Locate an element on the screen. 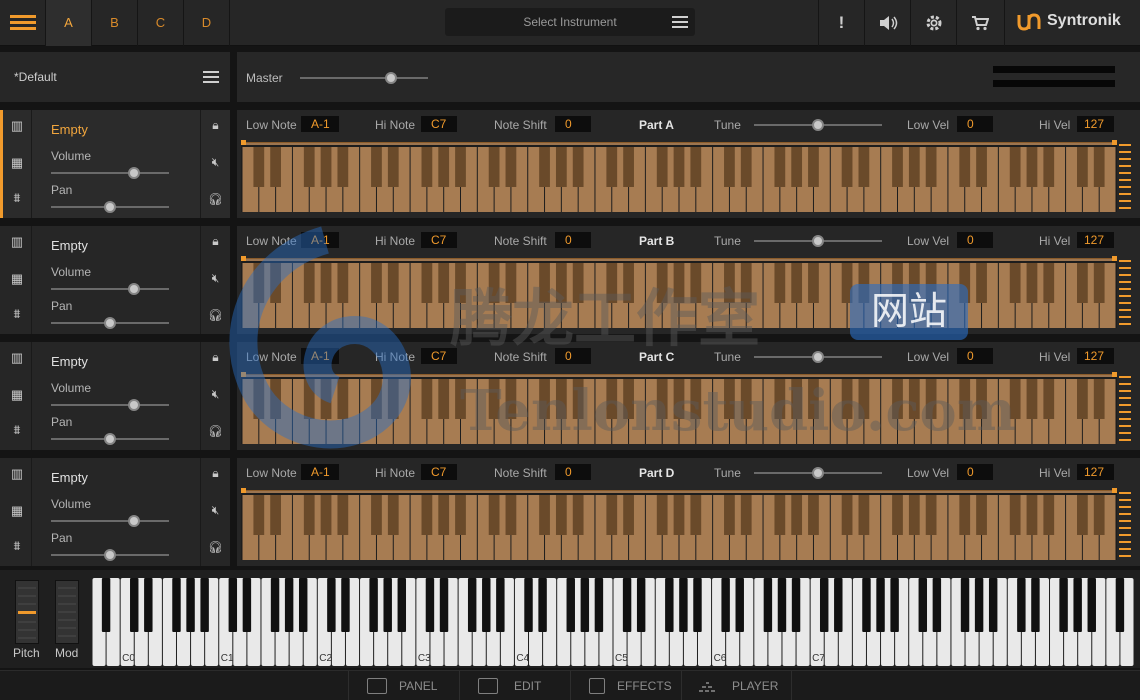 Image resolution: width=1140 pixels, height=700 pixels. instrument-menu-icon is located at coordinates (680, 22).